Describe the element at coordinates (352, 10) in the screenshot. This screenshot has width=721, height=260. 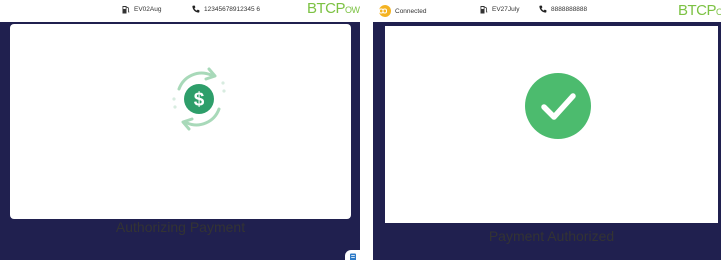
I see `logo-small: OWEF` at that location.